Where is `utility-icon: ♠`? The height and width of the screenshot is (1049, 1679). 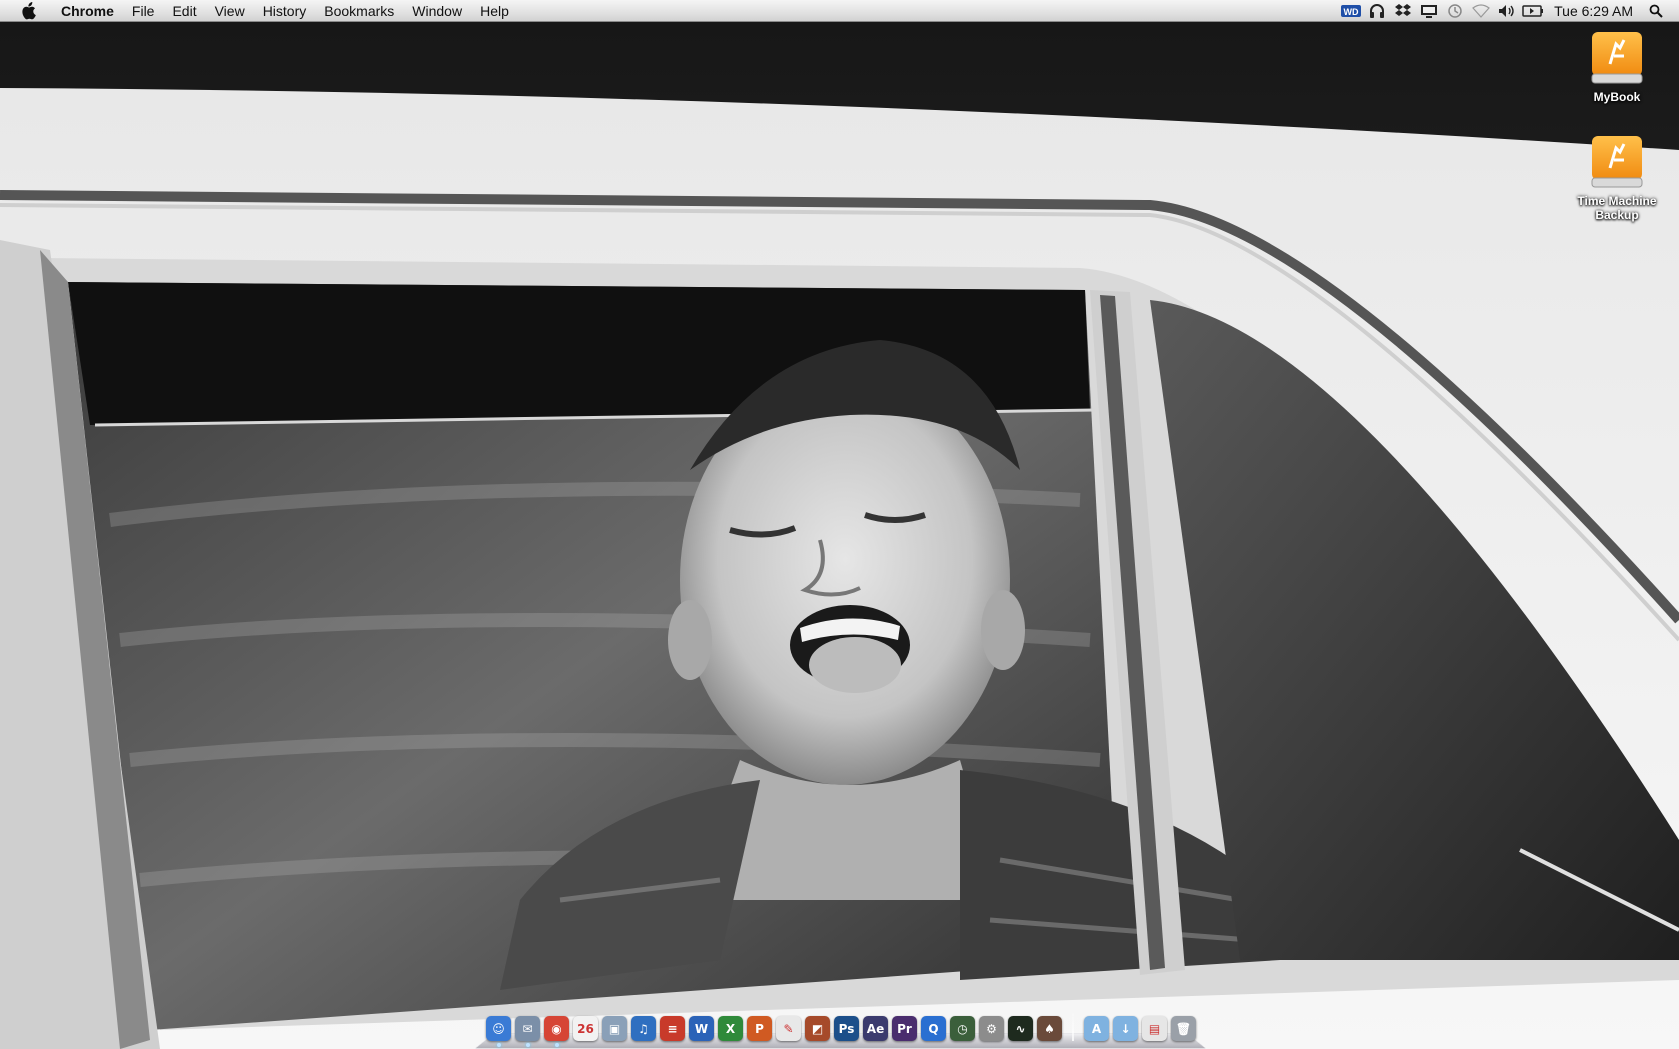
utility-icon: ♠ is located at coordinates (1049, 1028).